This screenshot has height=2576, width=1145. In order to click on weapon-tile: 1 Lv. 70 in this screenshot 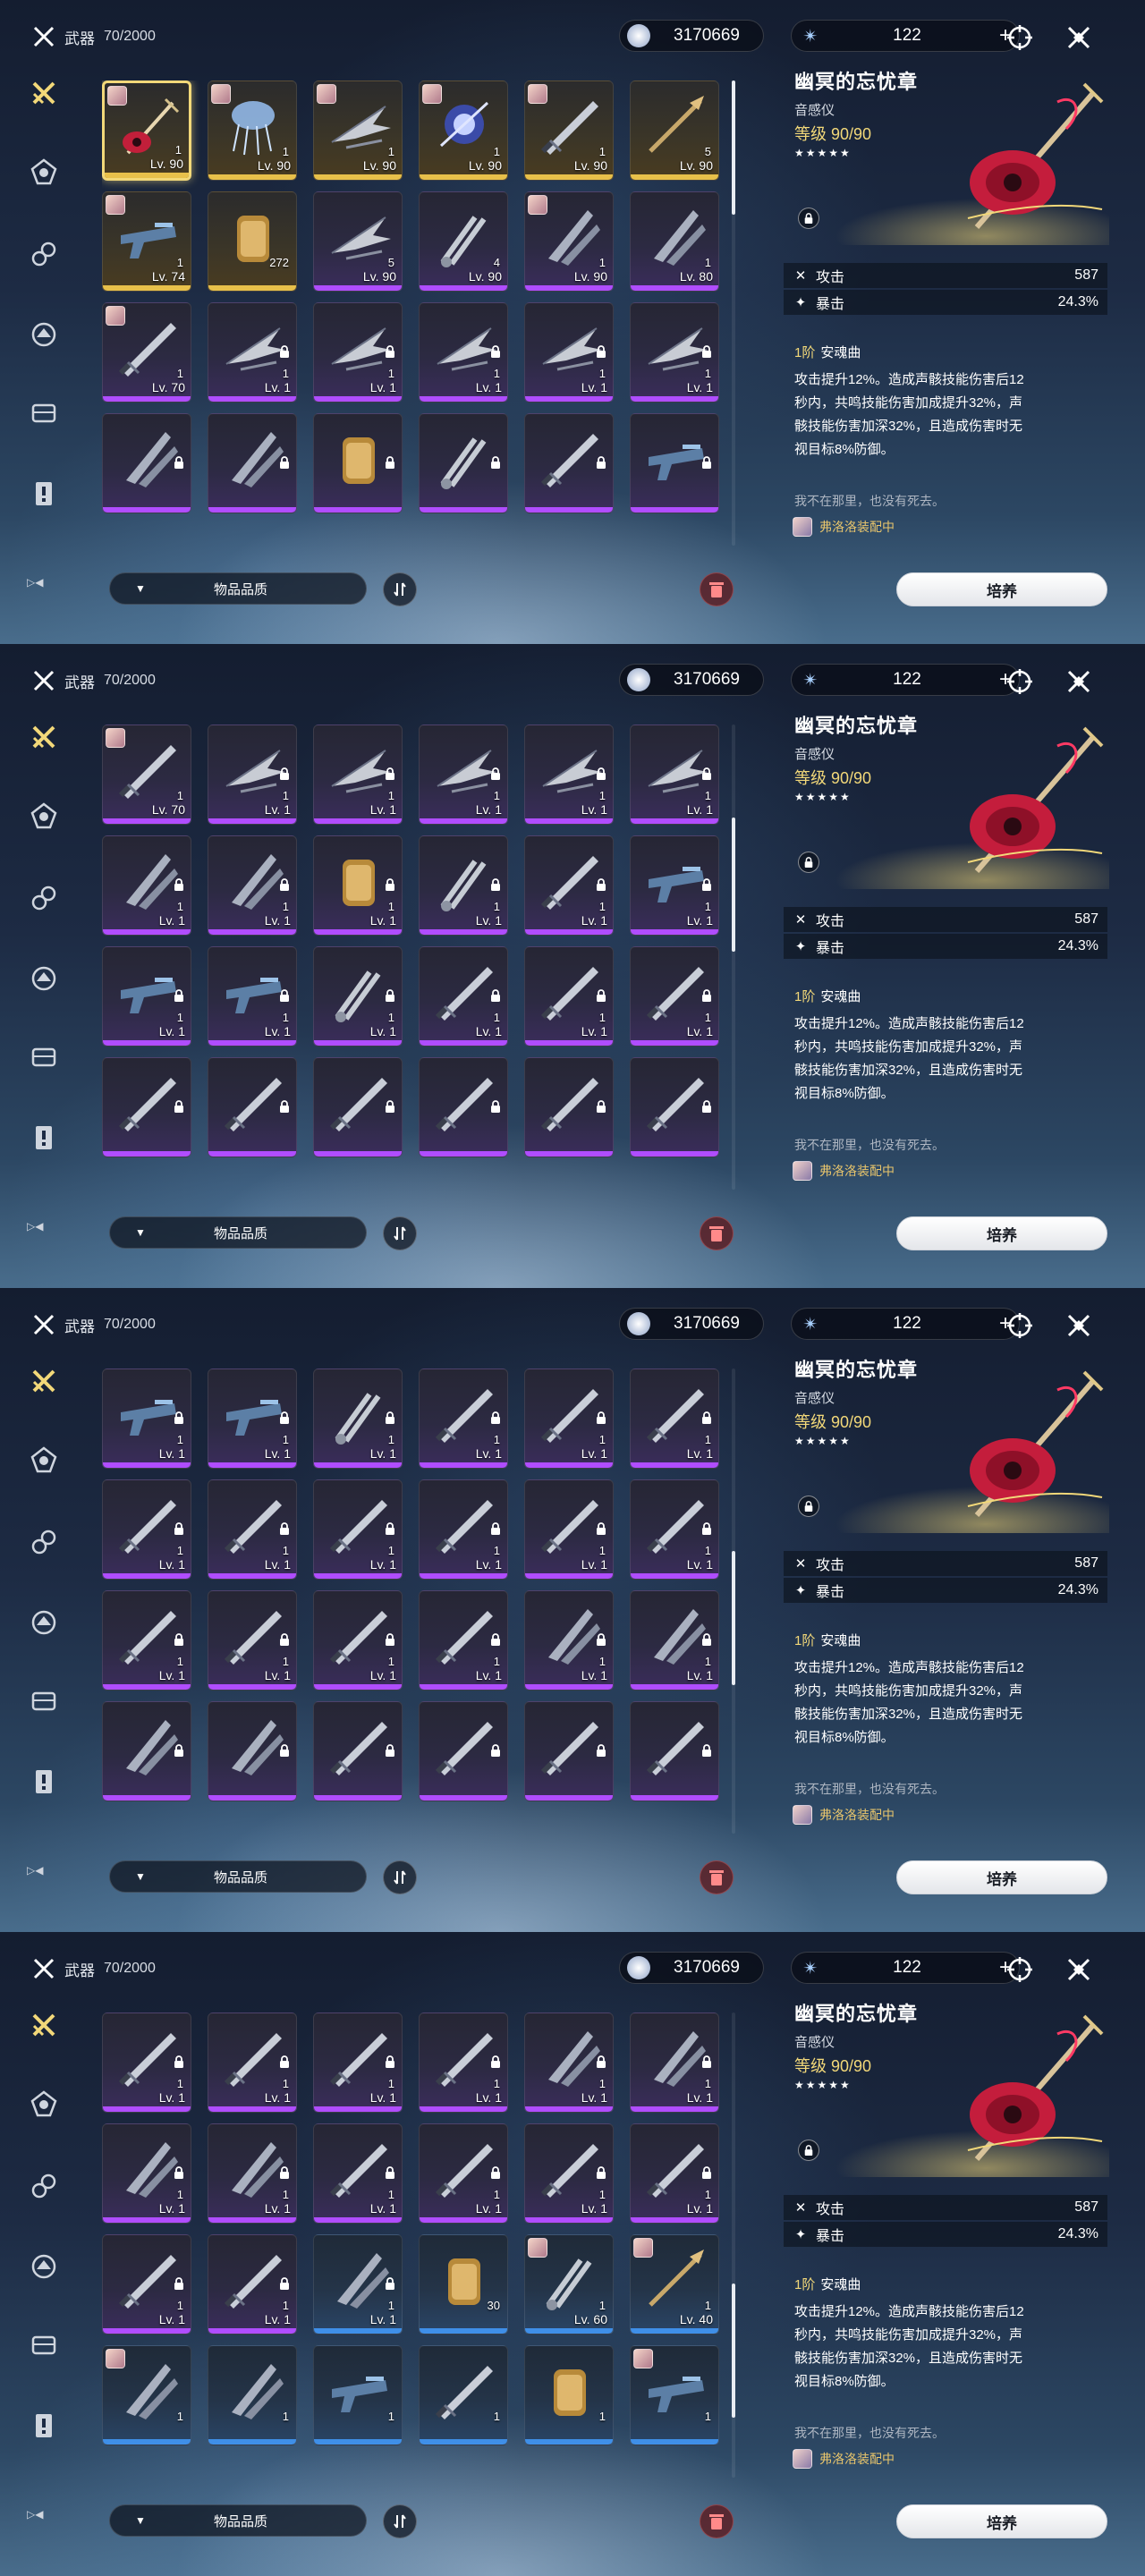, I will do `click(146, 774)`.